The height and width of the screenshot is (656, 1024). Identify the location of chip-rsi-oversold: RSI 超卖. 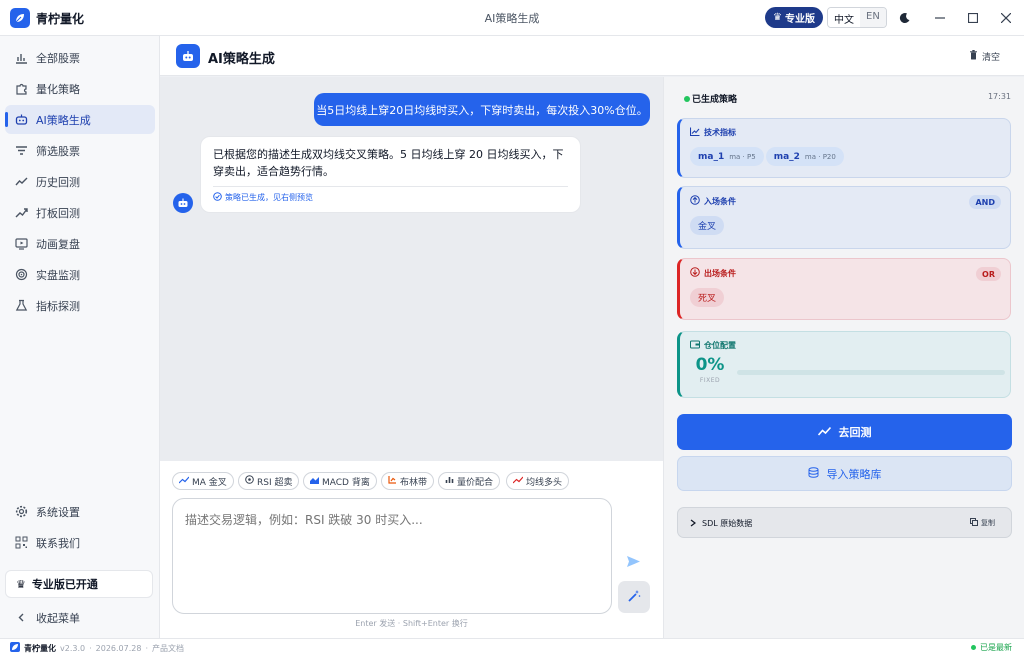
(269, 481).